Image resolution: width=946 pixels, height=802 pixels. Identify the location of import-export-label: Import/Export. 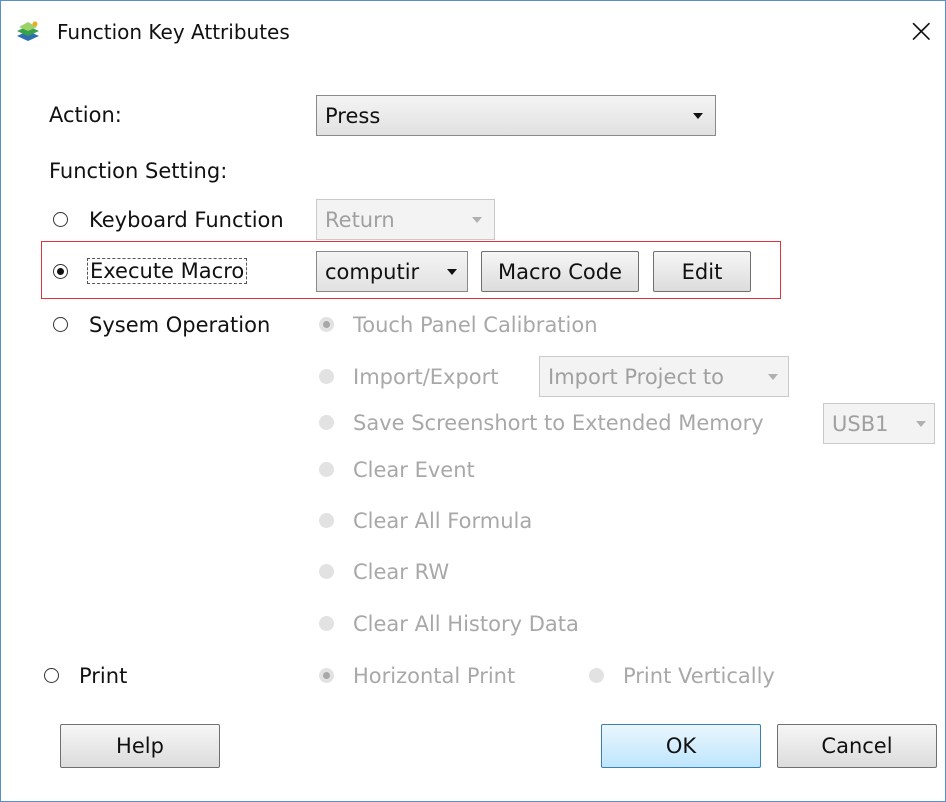
(426, 377).